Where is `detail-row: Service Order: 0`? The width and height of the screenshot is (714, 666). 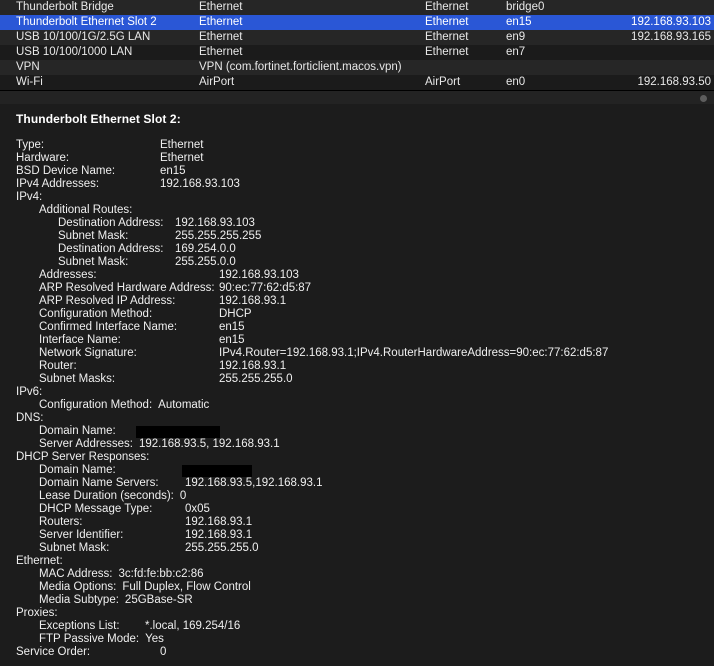
detail-row: Service Order: 0 is located at coordinates (357, 652).